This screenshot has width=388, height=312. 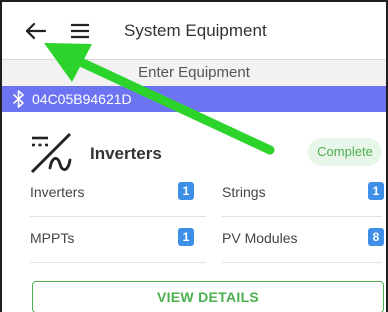 I want to click on row-label: PV Modules, so click(x=260, y=238).